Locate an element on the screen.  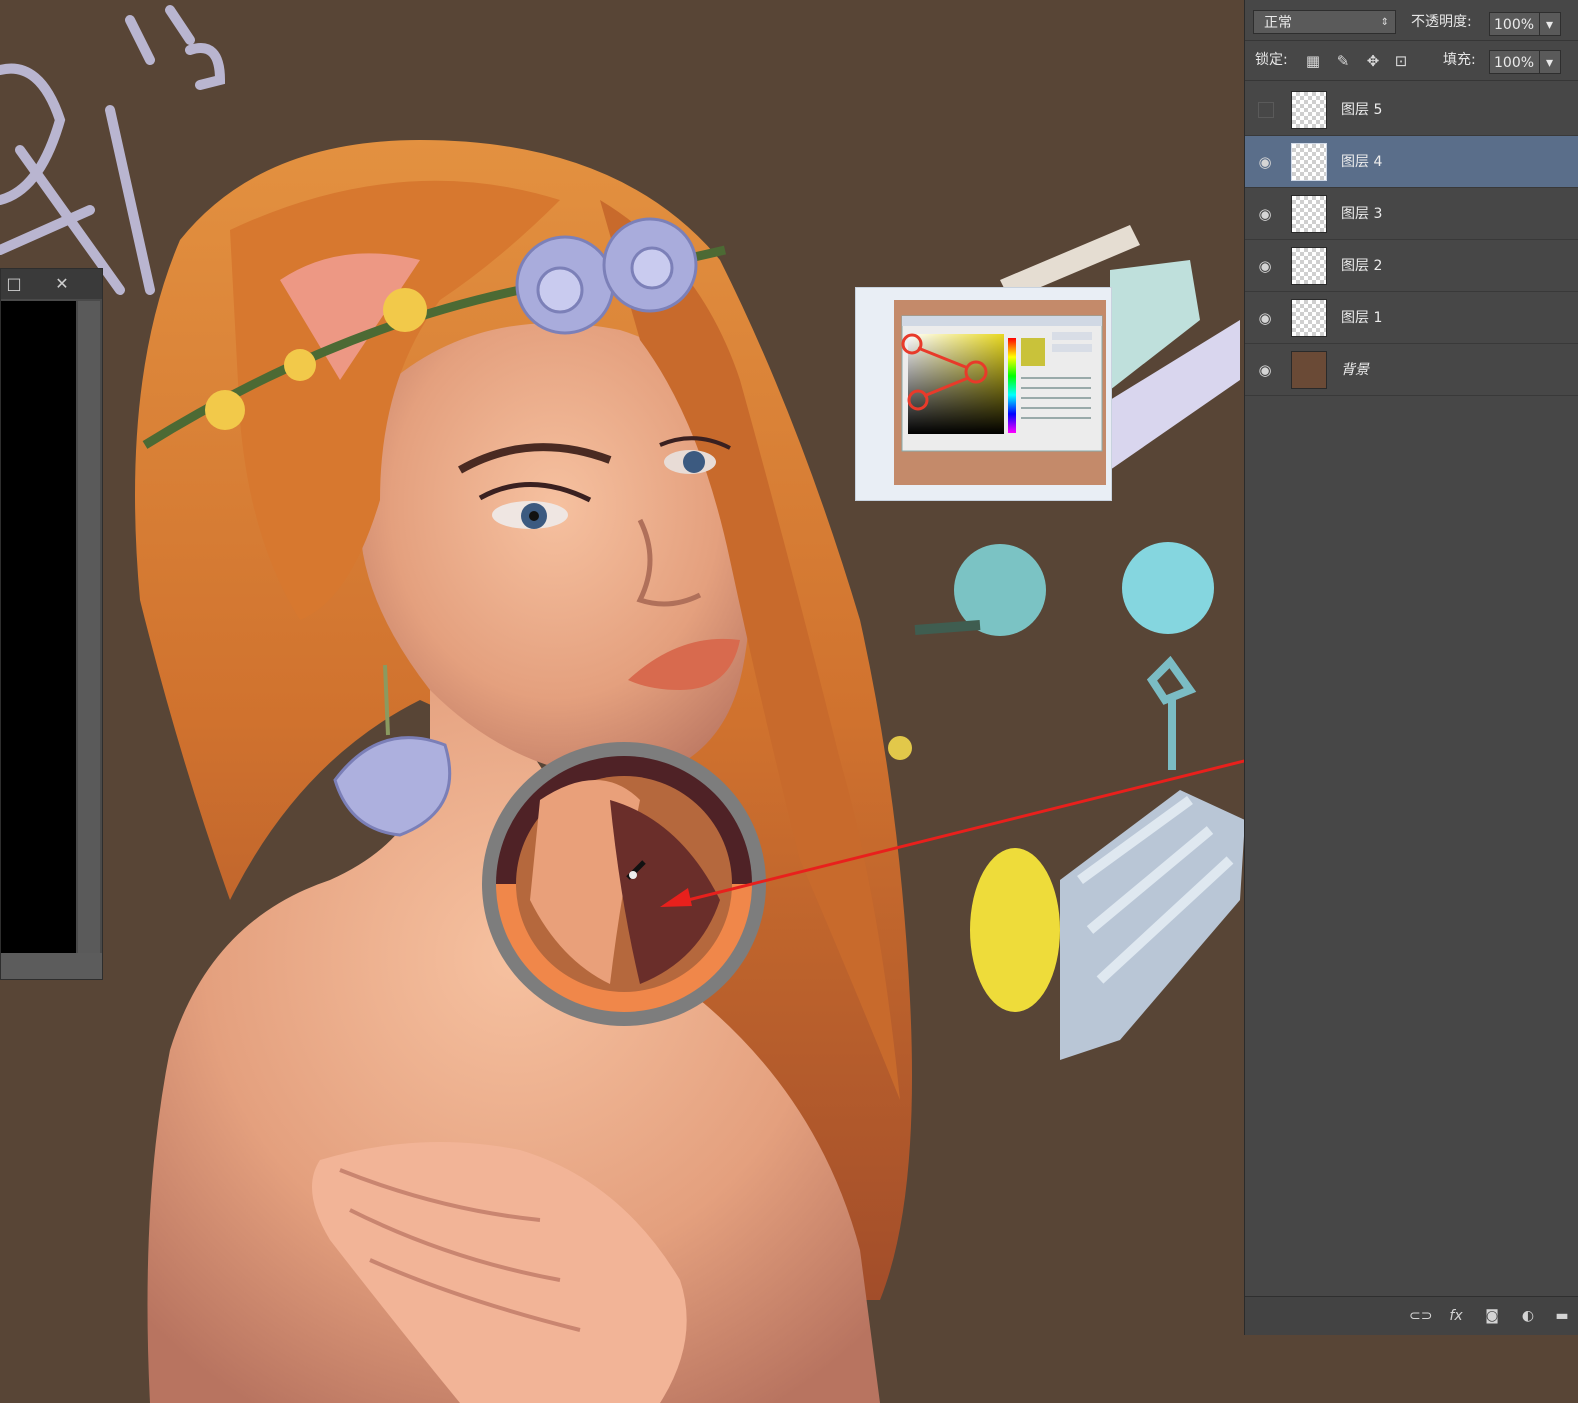
restore-icon: □ is located at coordinates (14, 284).